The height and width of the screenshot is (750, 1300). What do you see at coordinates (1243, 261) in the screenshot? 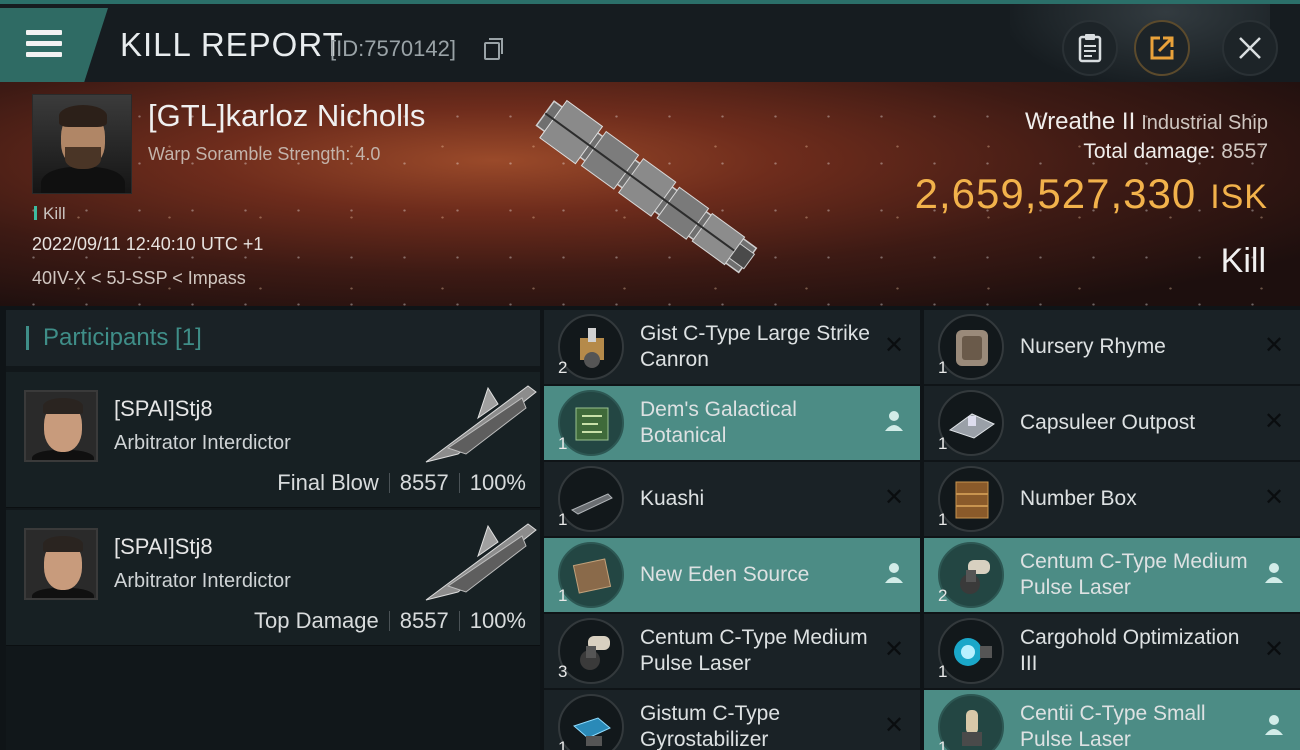
I see `result-label: Kill` at bounding box center [1243, 261].